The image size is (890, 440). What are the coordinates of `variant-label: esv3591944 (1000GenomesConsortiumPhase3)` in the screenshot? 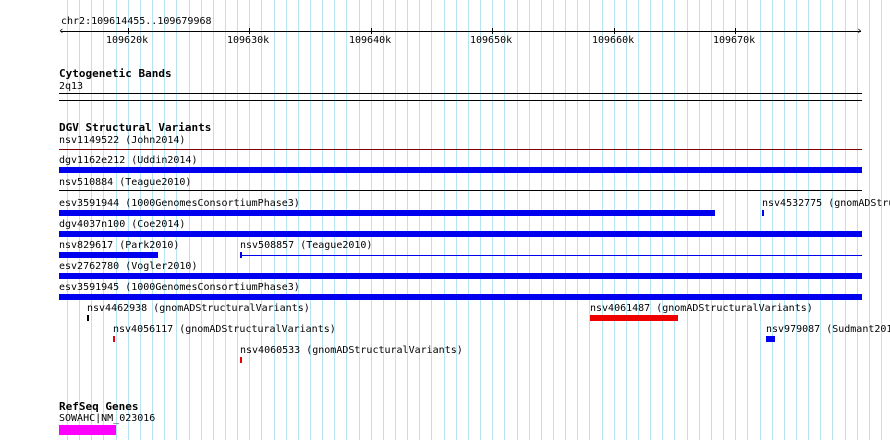 It's located at (179, 203).